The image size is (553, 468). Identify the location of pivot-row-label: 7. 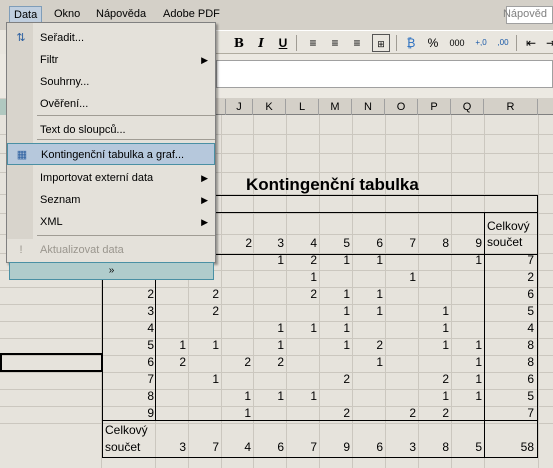
(150, 379).